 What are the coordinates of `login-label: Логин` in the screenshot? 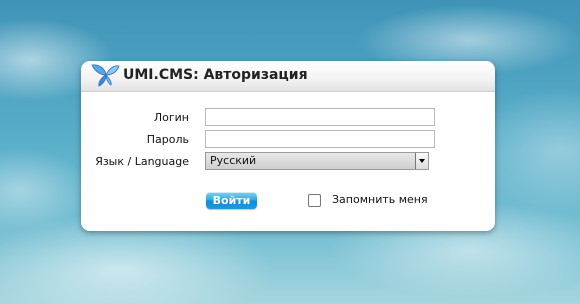 It's located at (171, 117).